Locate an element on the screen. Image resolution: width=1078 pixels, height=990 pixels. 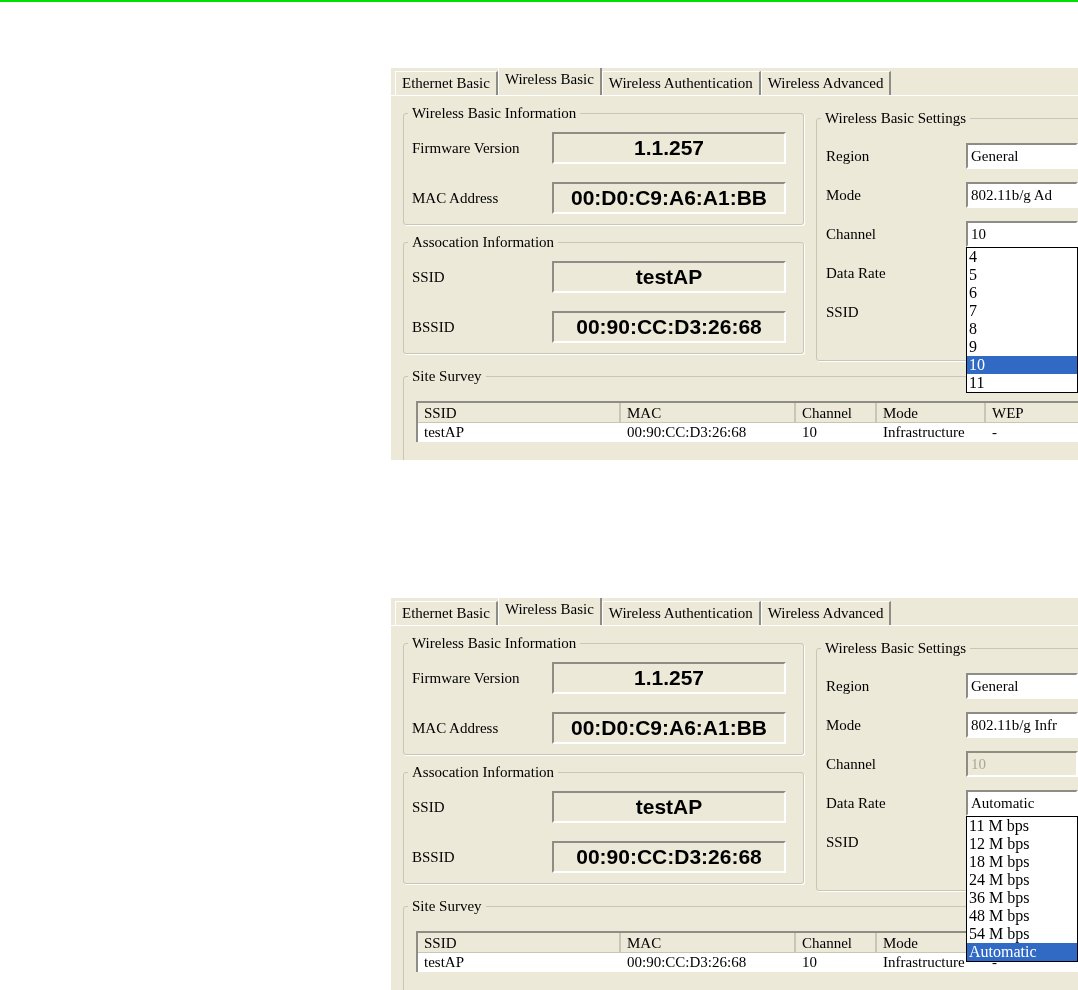
dropdown-option: Automatic is located at coordinates (1022, 952).